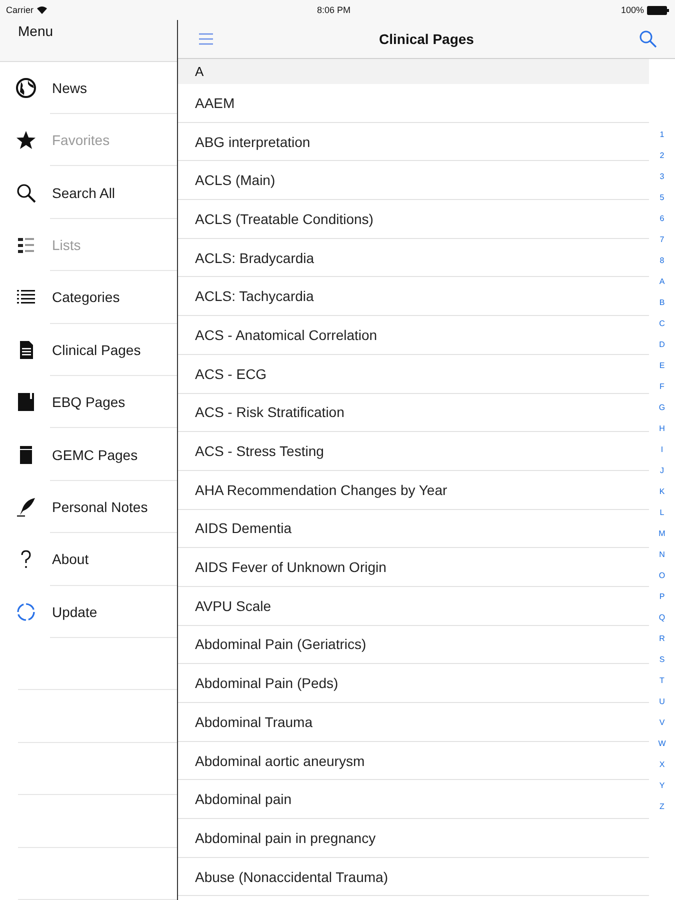 The width and height of the screenshot is (675, 900). I want to click on page-list-item: Abdominal aortic aneurysm, so click(280, 760).